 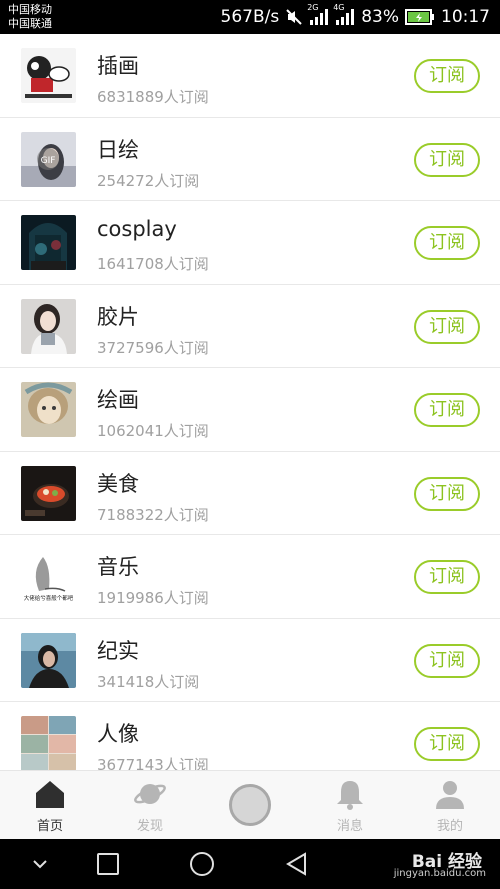 I want to click on home-circle-icon, so click(x=202, y=865).